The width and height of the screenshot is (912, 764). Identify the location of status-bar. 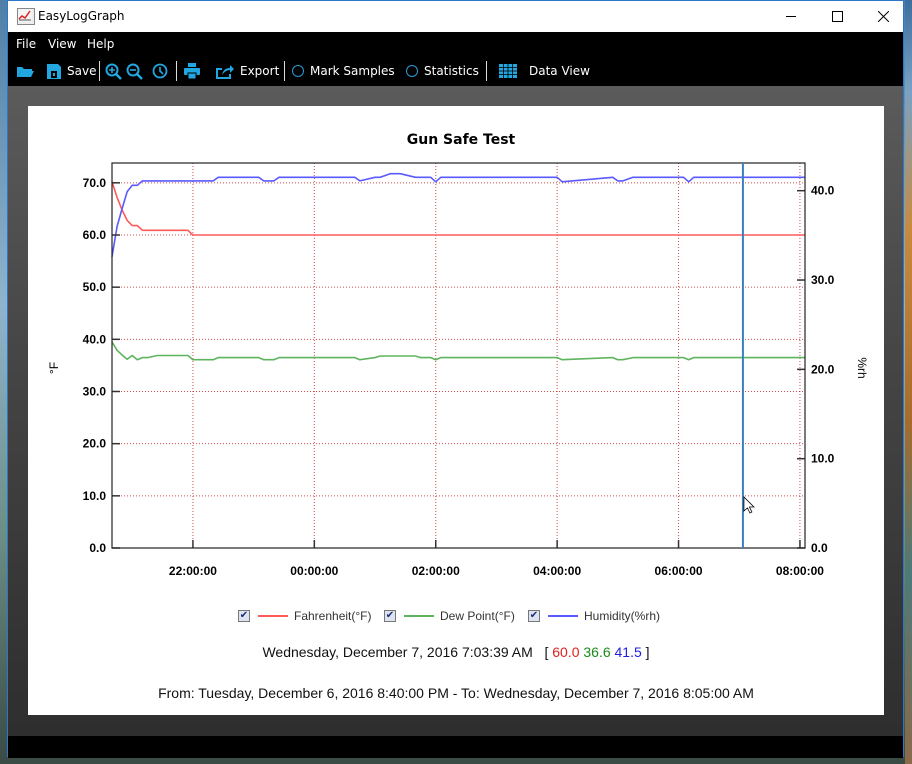
(455, 747).